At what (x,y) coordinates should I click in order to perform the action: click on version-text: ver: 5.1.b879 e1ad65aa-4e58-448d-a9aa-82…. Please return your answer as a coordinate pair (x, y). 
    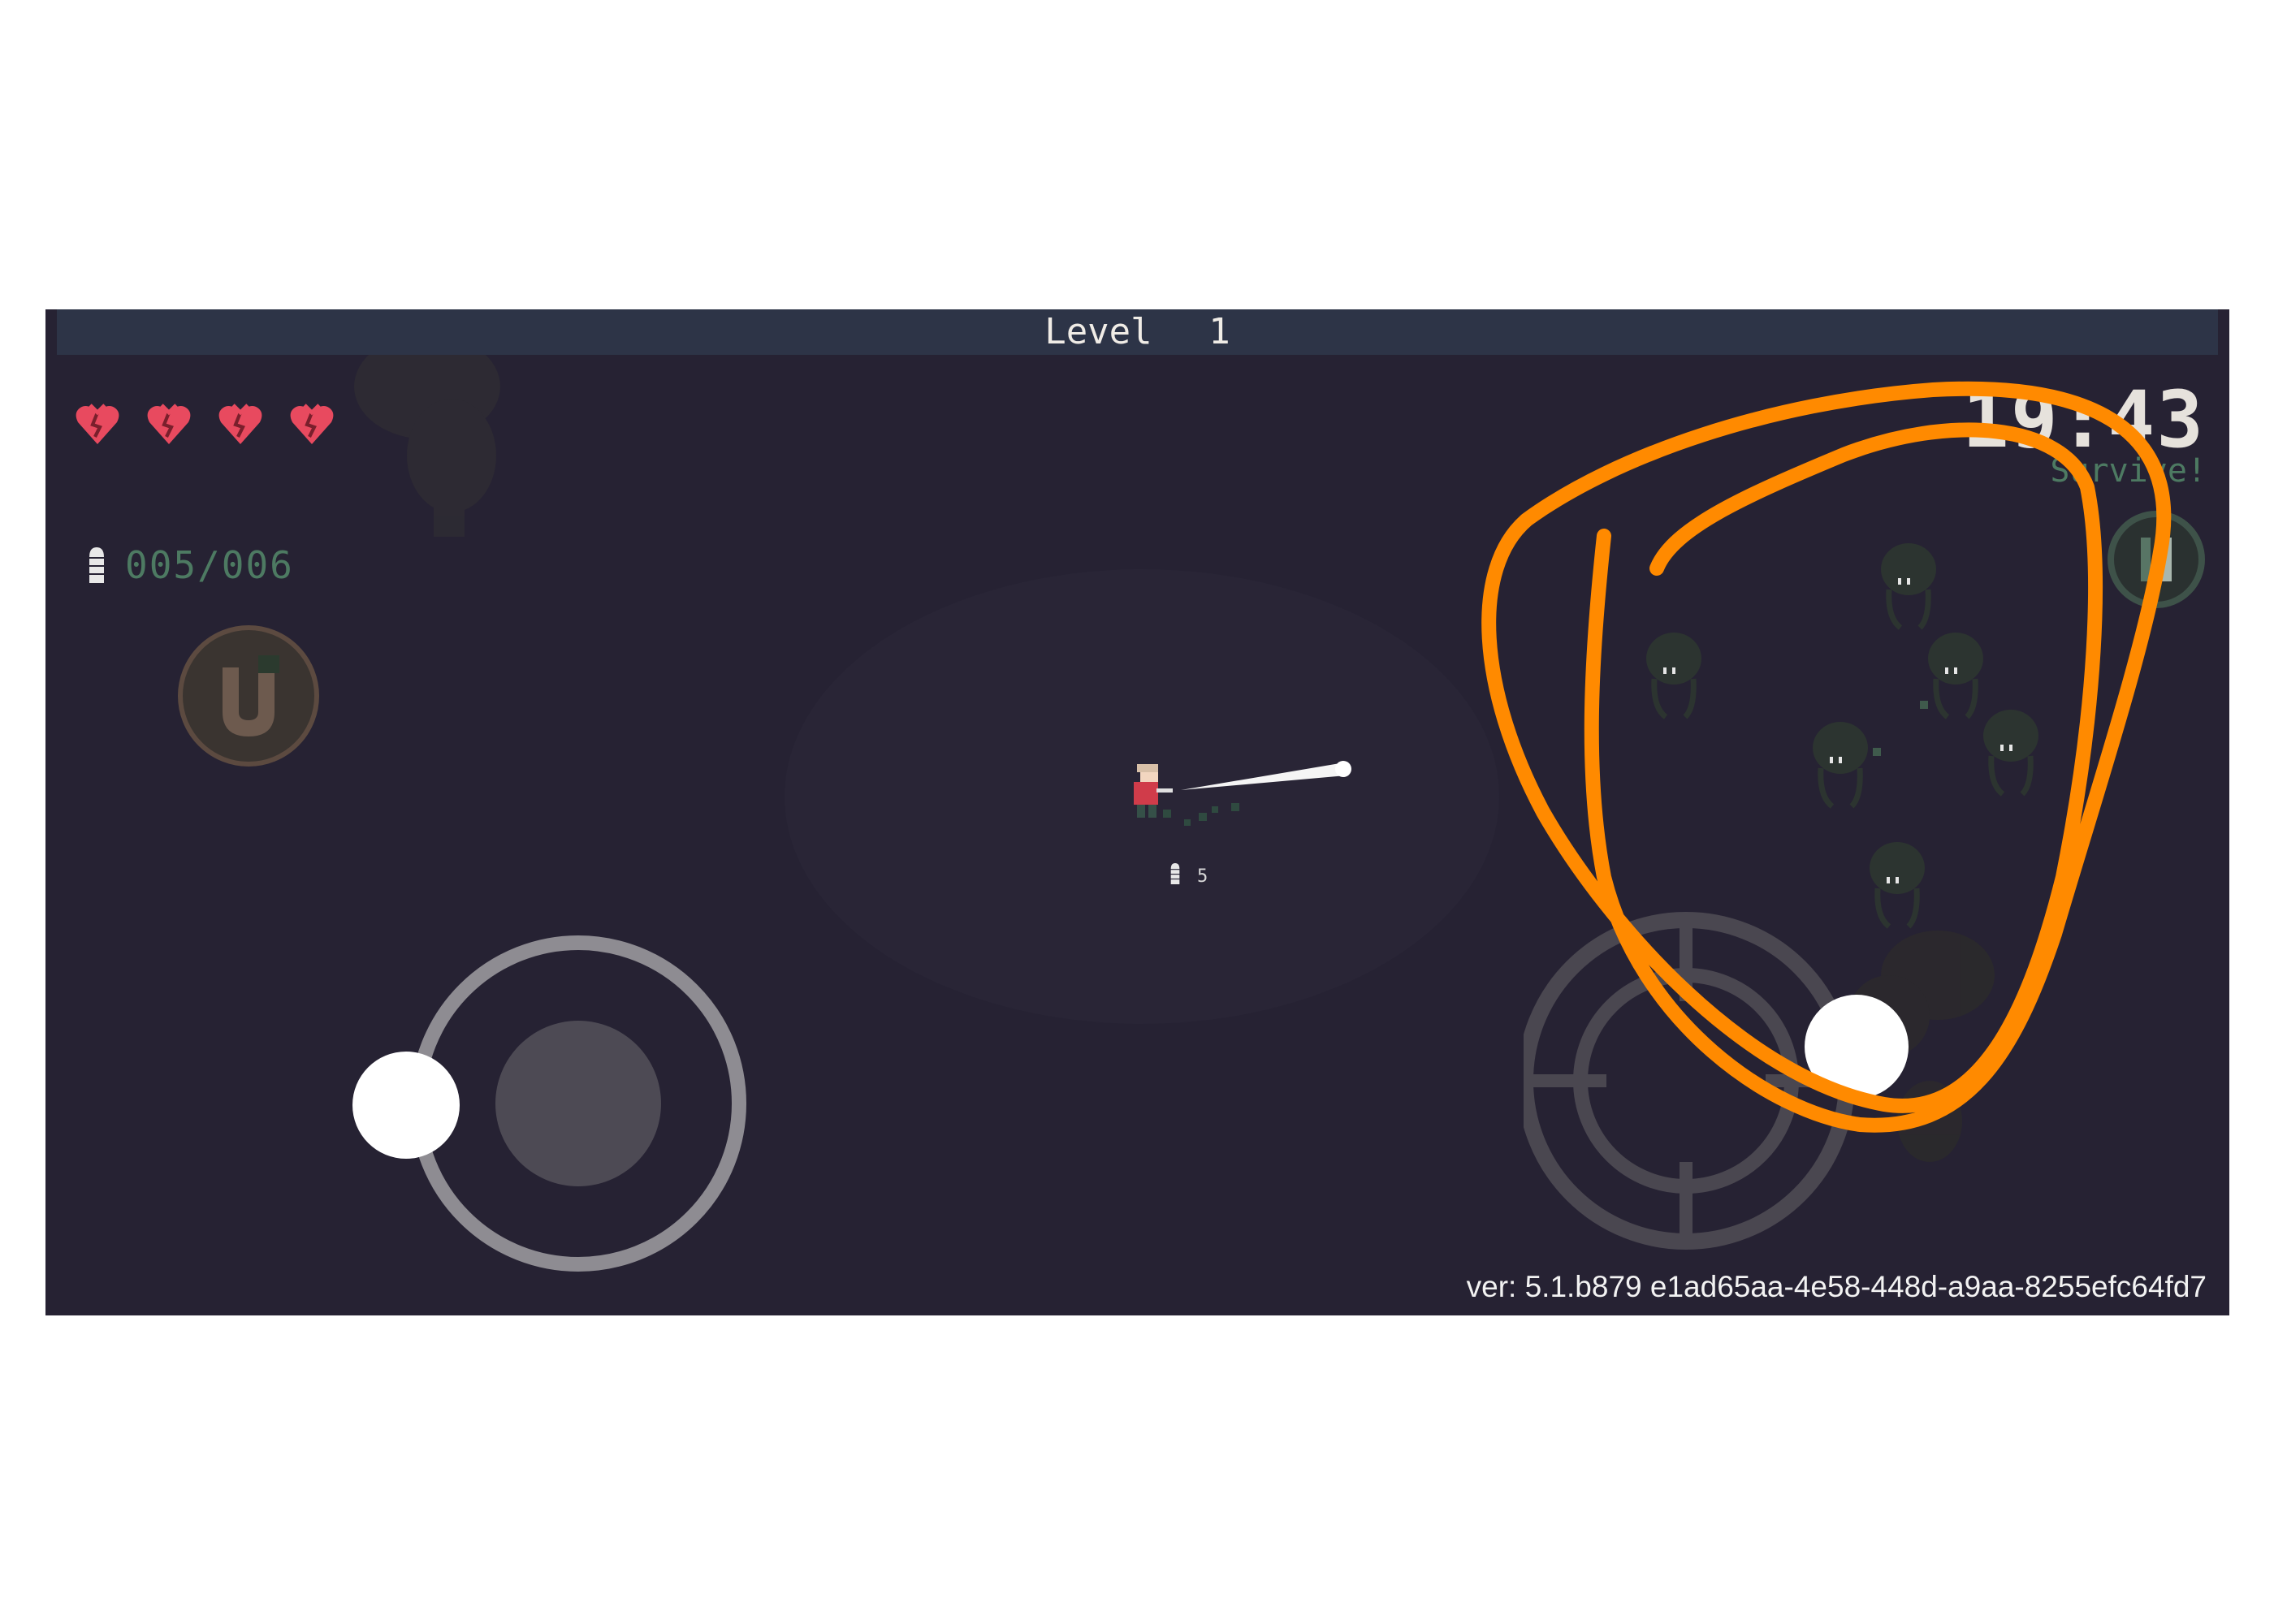
    Looking at the image, I should click on (1837, 1287).